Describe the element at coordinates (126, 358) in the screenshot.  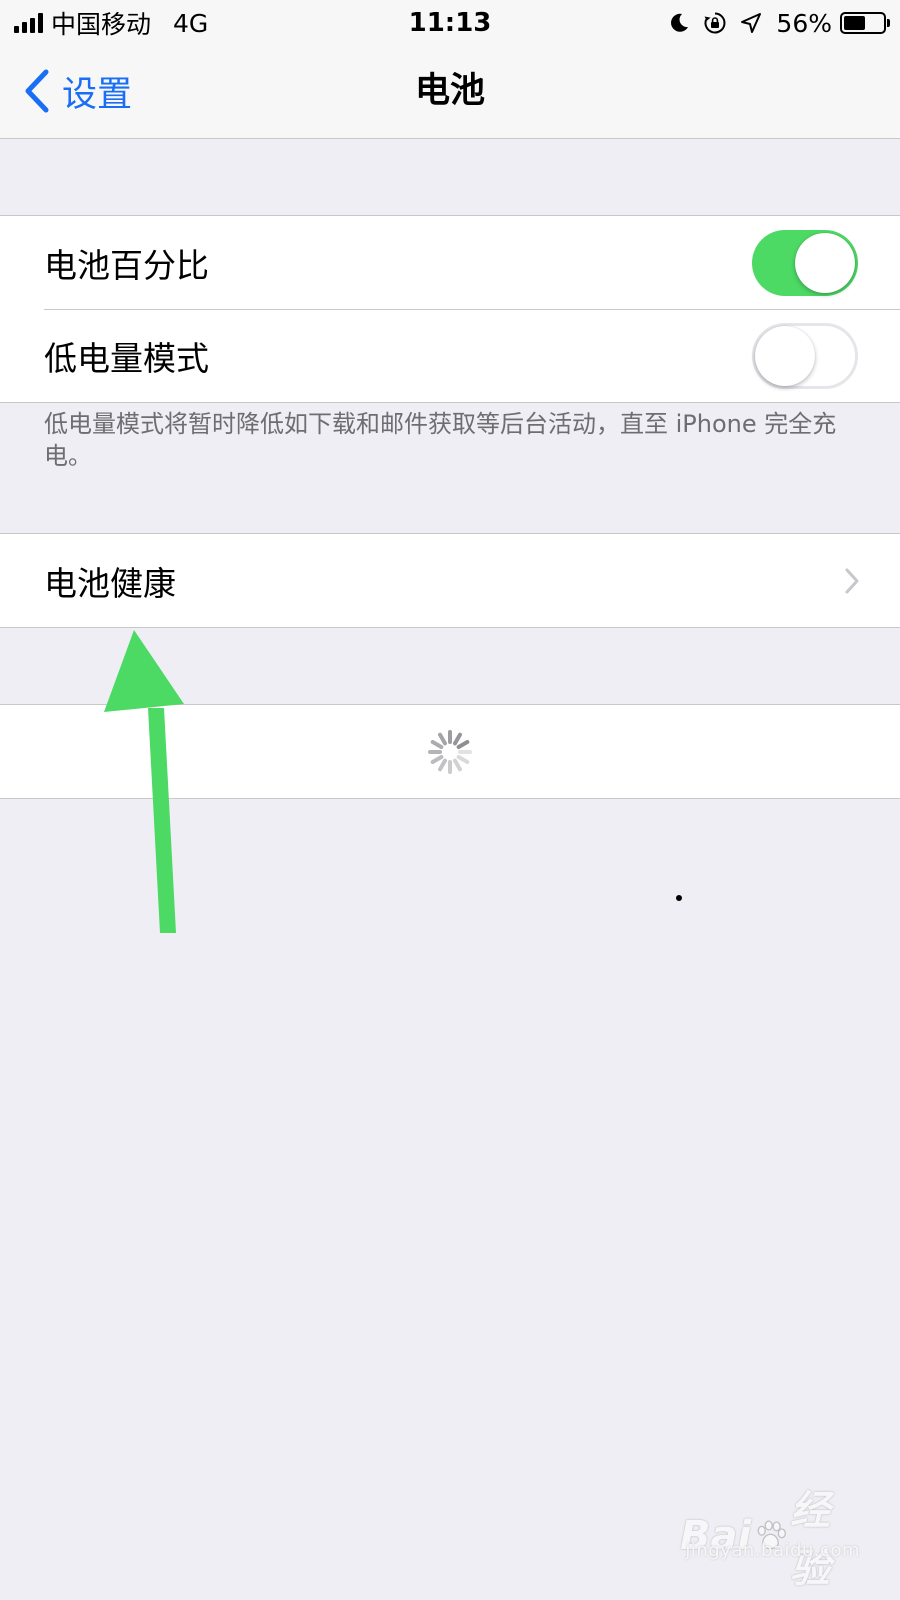
I see `low-power-mode-label: 低电量模式` at that location.